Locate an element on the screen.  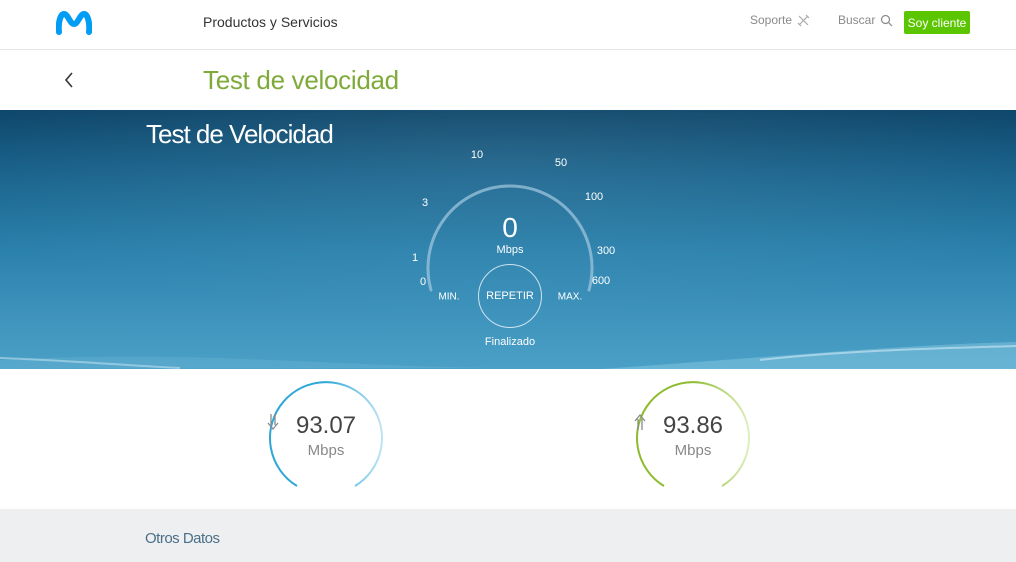
download-speed-unit: Mbps is located at coordinates (326, 450).